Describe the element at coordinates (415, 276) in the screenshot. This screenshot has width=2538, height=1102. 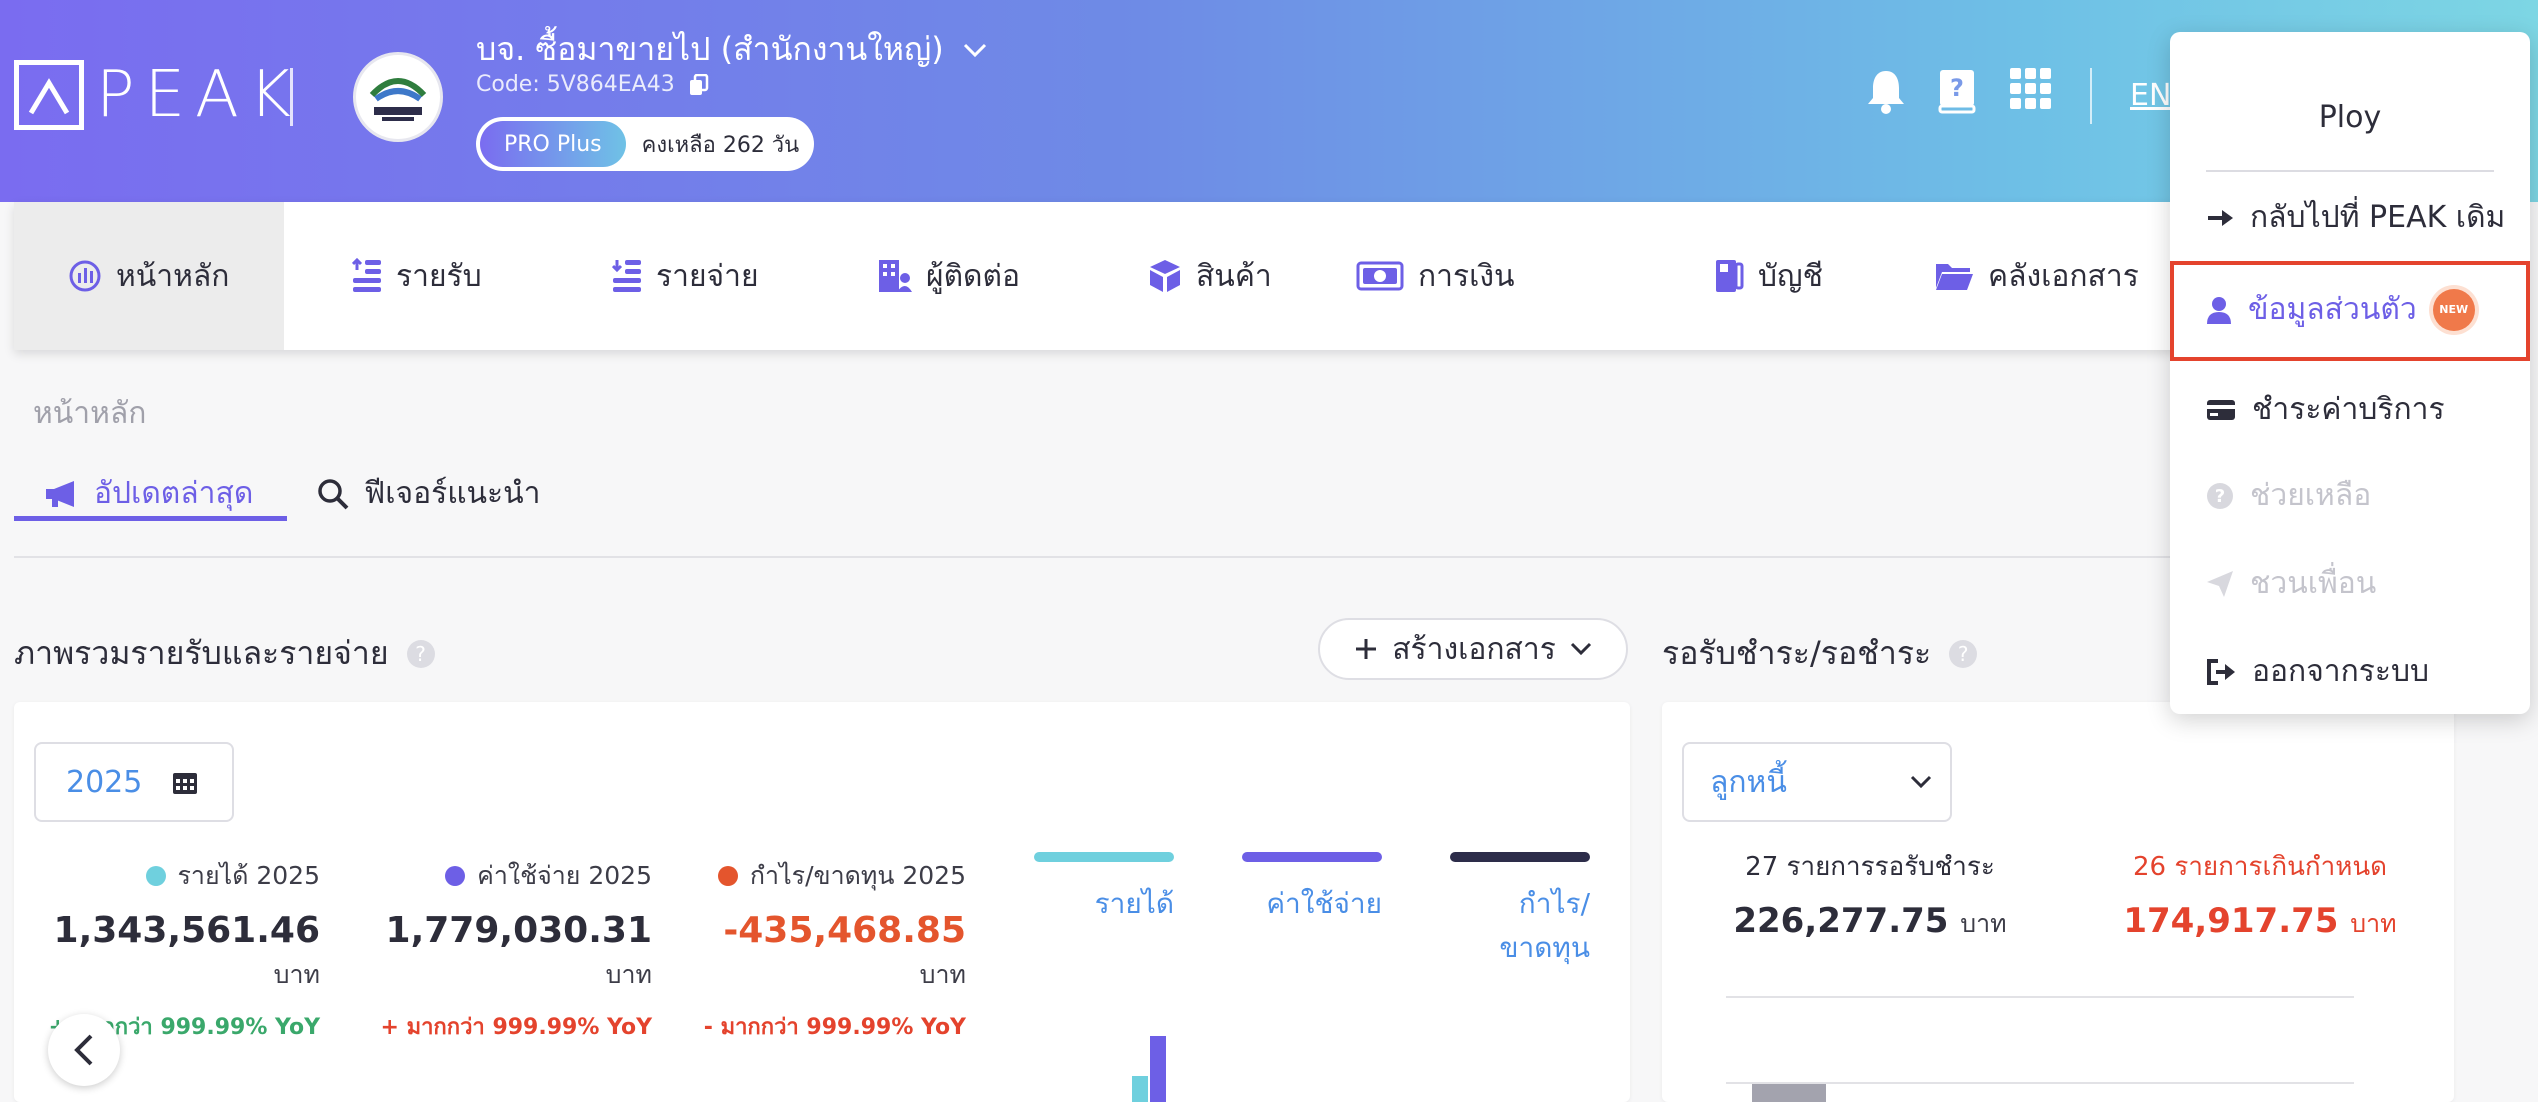
I see `nav-item-income: รายรับ` at that location.